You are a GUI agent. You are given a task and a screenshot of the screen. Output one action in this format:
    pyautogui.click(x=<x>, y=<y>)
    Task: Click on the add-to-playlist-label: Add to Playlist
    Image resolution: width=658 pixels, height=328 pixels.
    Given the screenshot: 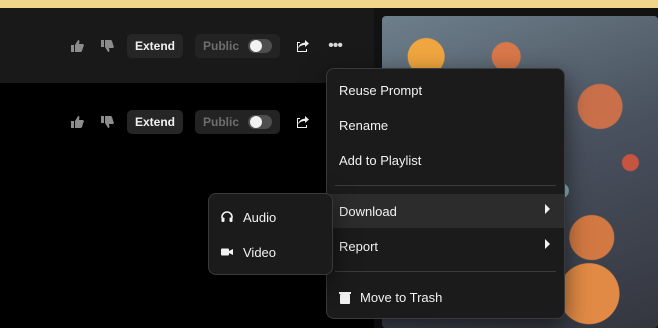 What is the action you would take?
    pyautogui.click(x=380, y=160)
    